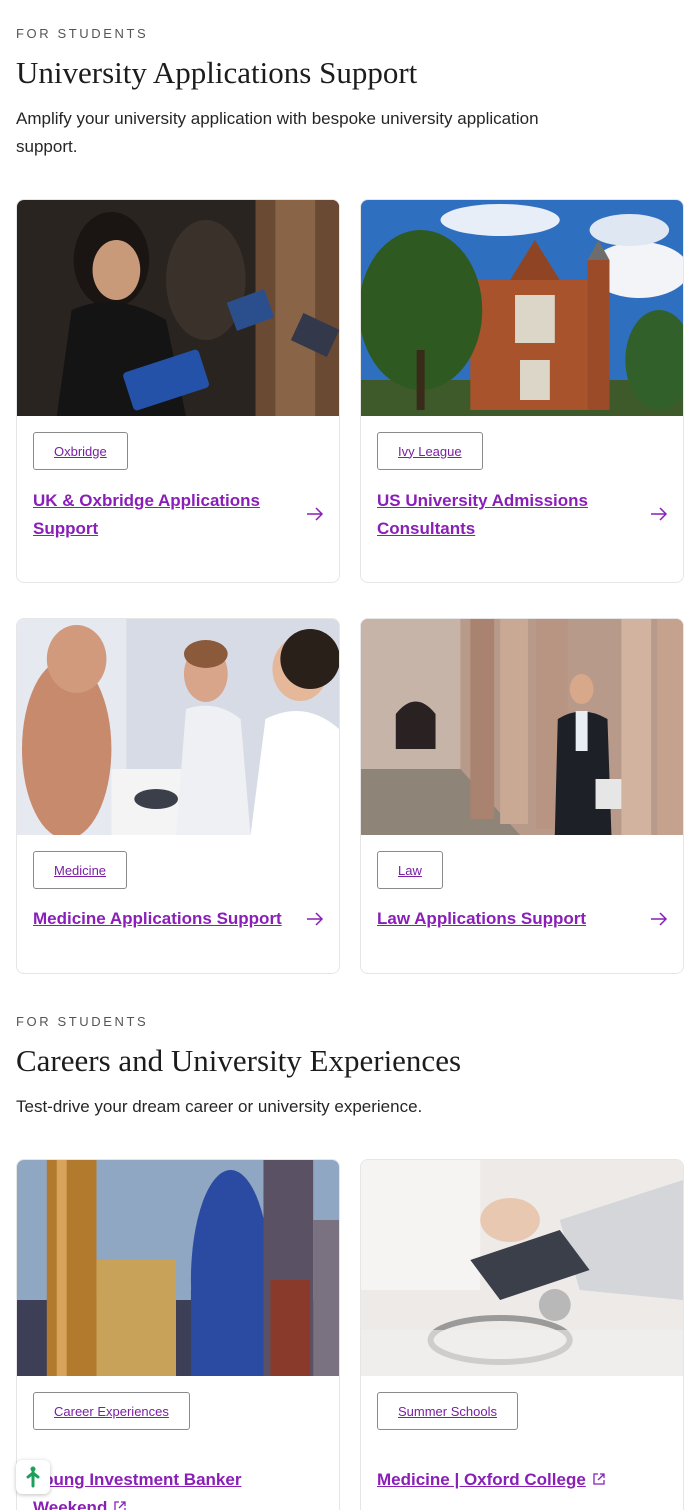 The image size is (700, 1510). I want to click on card-title-link: Law Applications Support, so click(512, 919).